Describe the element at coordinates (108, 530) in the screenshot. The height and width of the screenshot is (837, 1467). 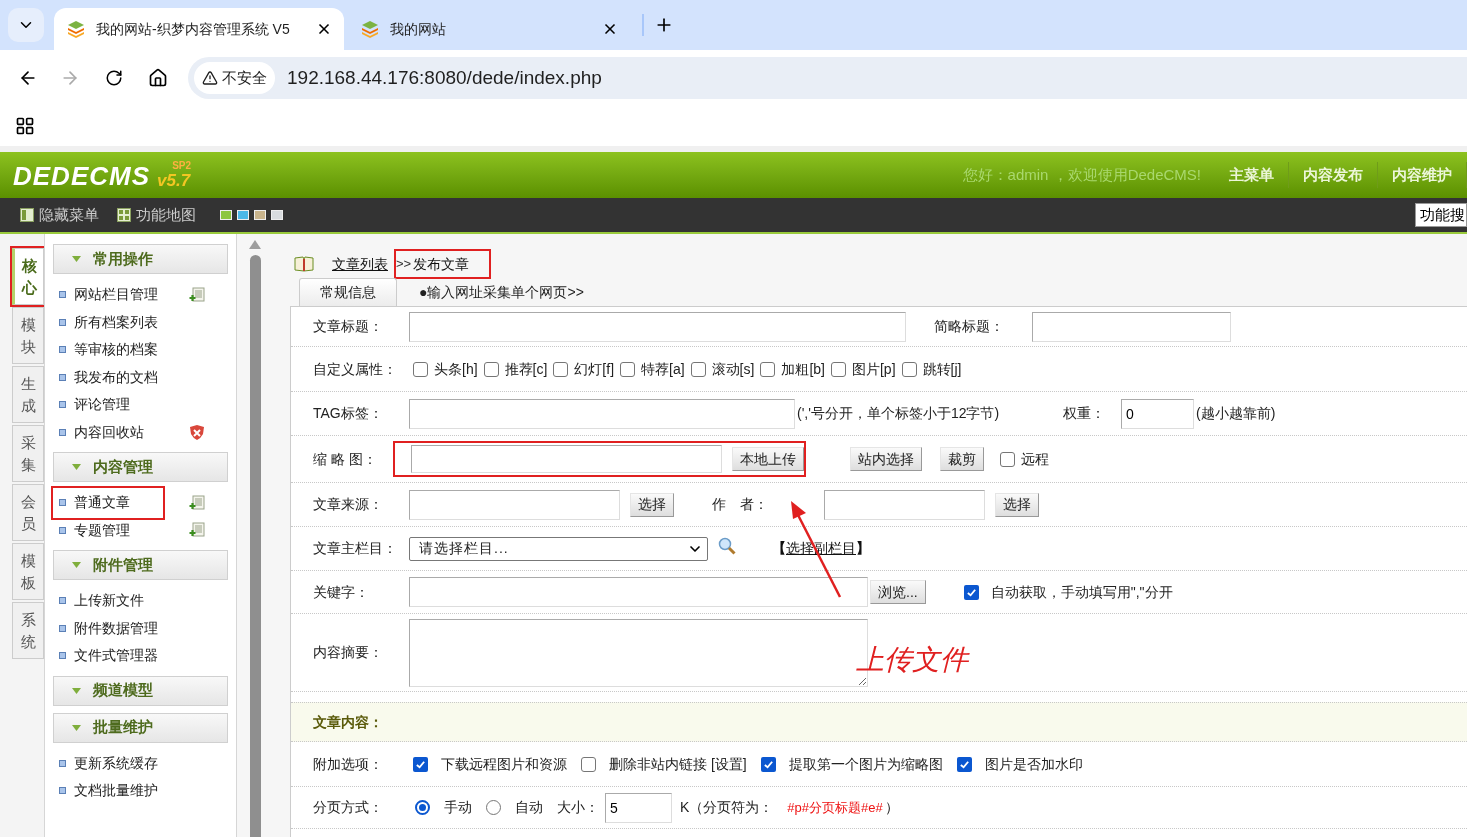
I see `menu-item: 专题管理` at that location.